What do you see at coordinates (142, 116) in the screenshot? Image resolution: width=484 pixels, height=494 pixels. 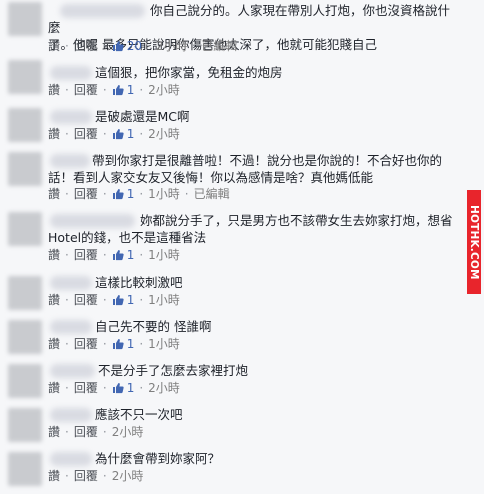 I see `comment-text: 是破處還是MC啊` at bounding box center [142, 116].